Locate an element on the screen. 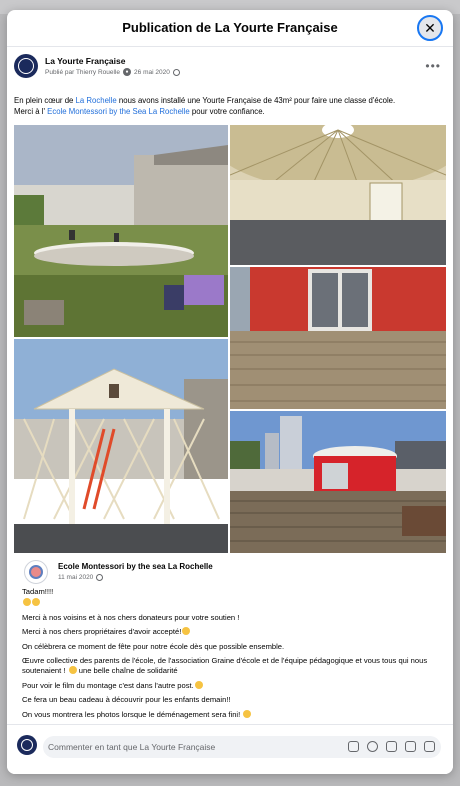  photo-red-yurt-door-deck is located at coordinates (338, 338).